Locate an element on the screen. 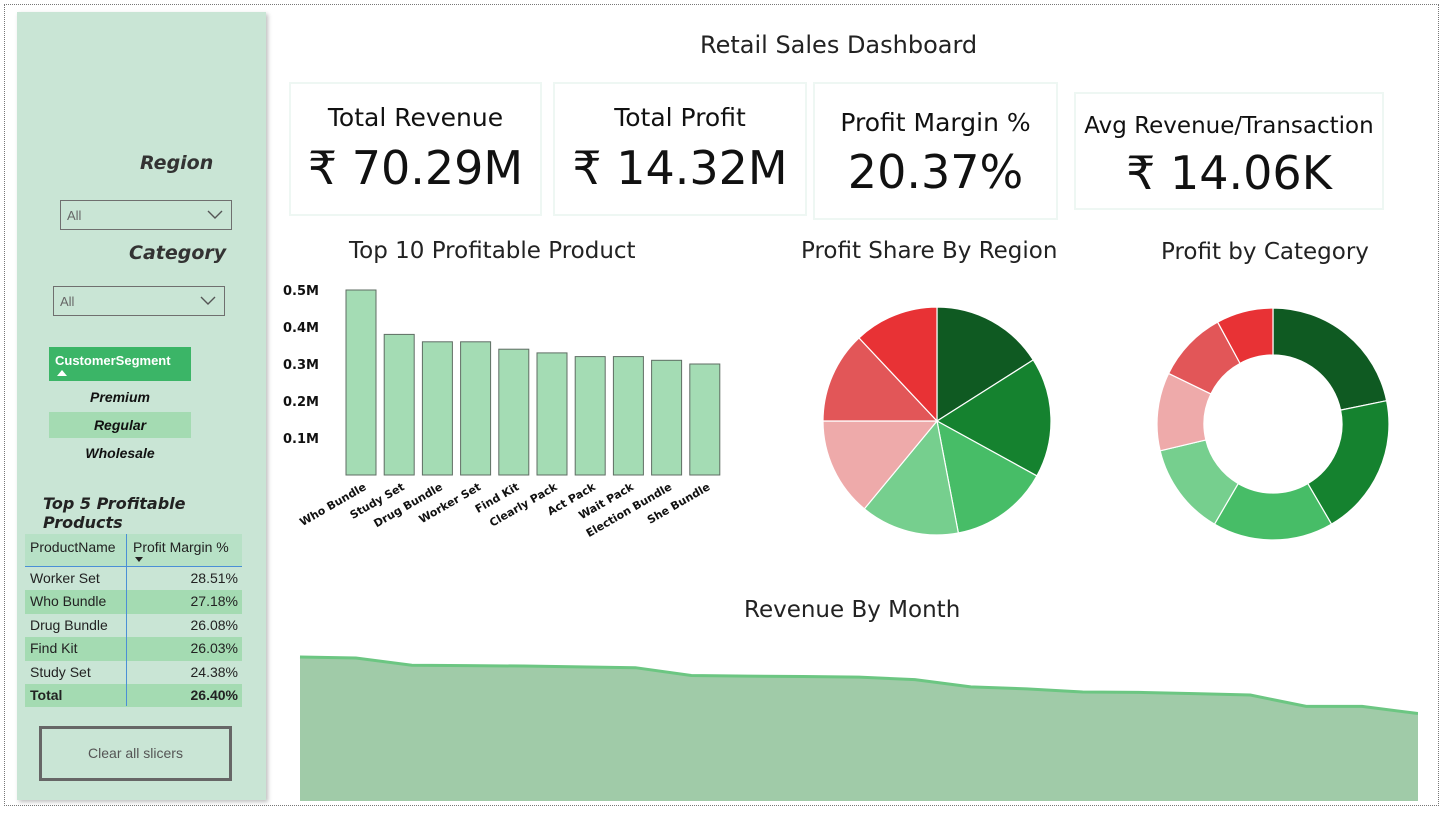 The height and width of the screenshot is (813, 1449). region-slicer-title: Region is located at coordinates (177, 163).